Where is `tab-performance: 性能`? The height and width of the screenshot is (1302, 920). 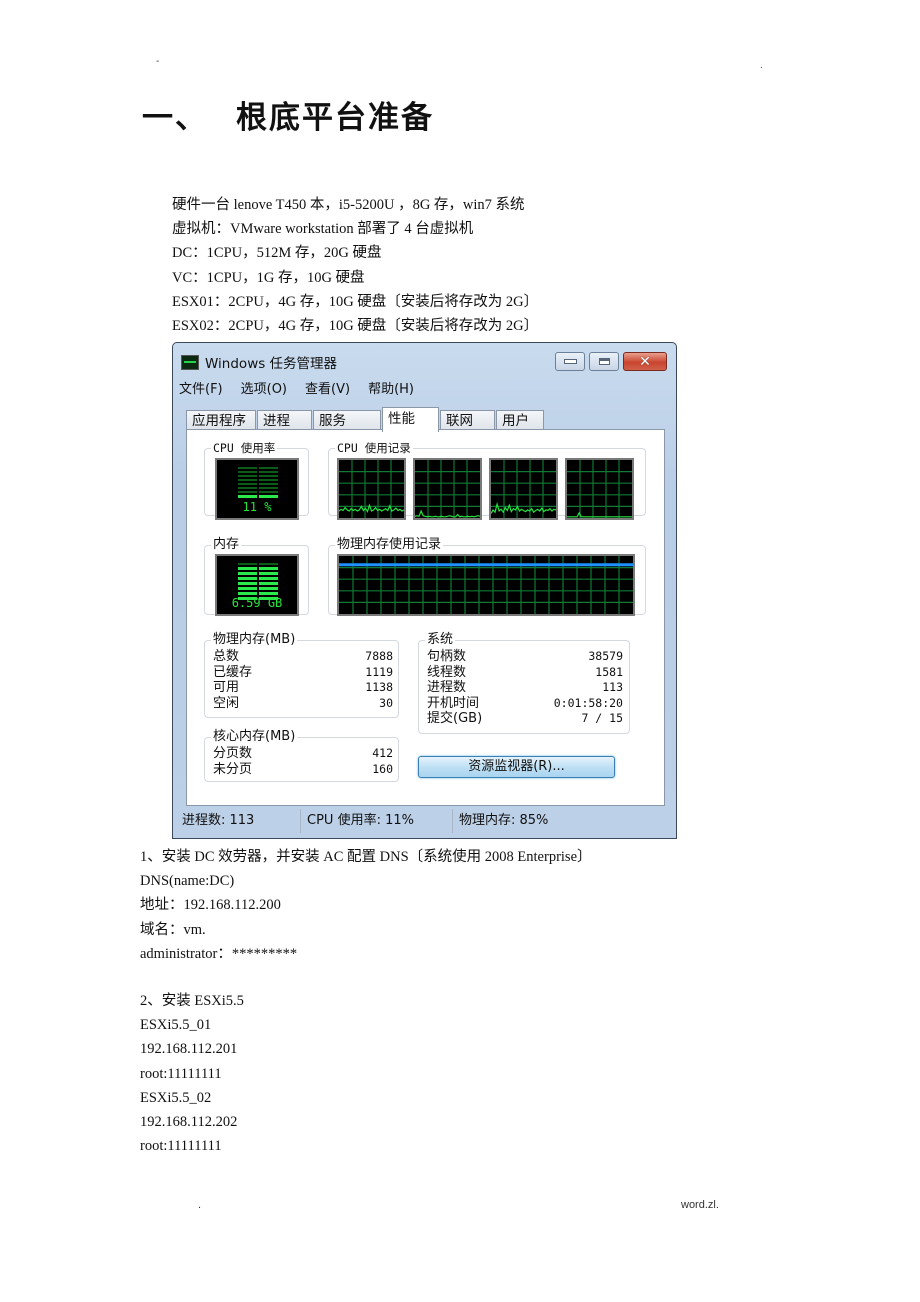
tab-performance: 性能 is located at coordinates (410, 419).